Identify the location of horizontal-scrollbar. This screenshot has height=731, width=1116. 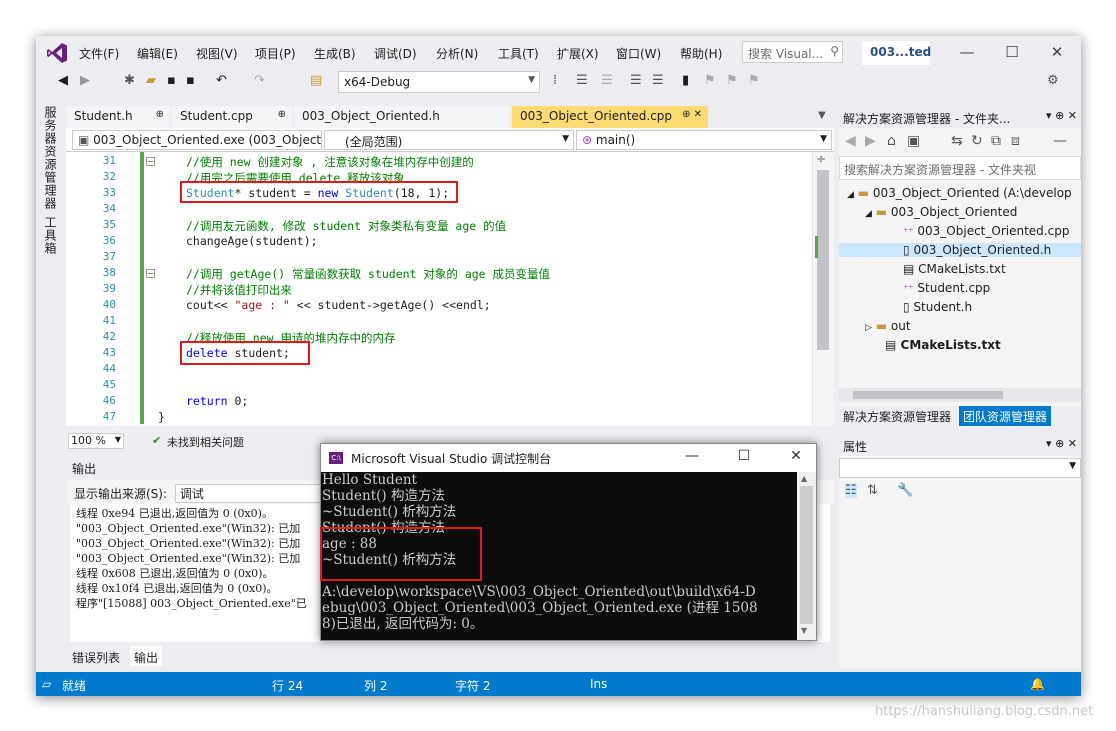
(960, 395).